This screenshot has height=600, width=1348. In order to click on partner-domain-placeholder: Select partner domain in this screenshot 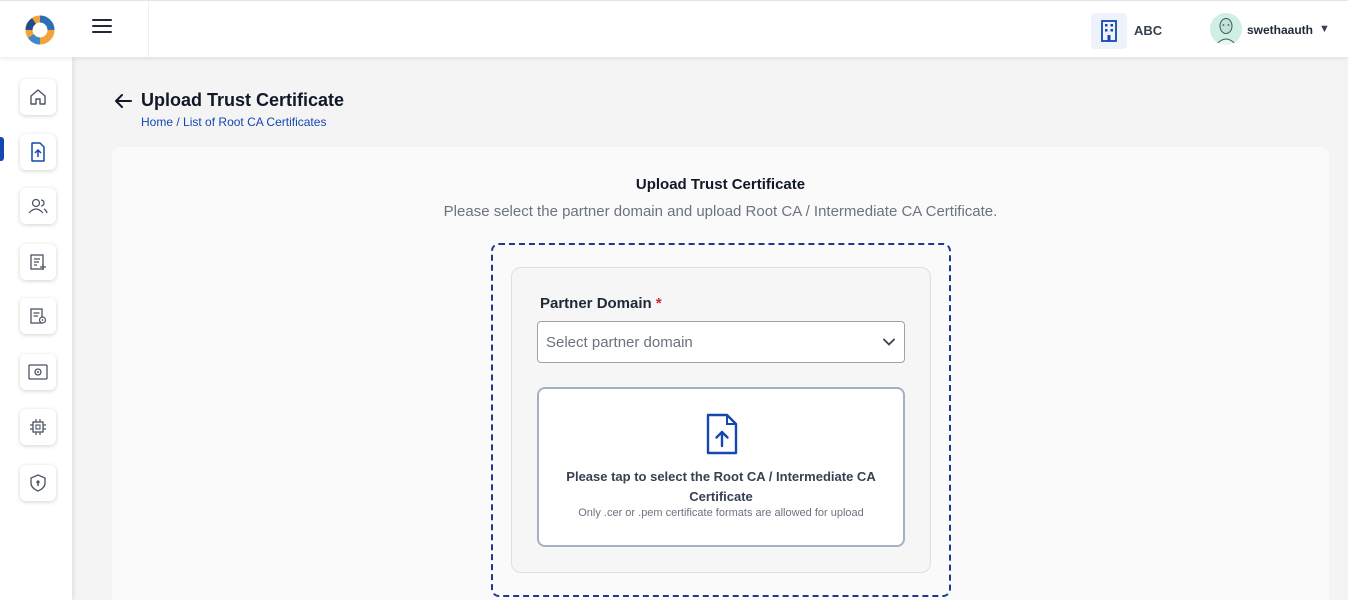, I will do `click(619, 342)`.